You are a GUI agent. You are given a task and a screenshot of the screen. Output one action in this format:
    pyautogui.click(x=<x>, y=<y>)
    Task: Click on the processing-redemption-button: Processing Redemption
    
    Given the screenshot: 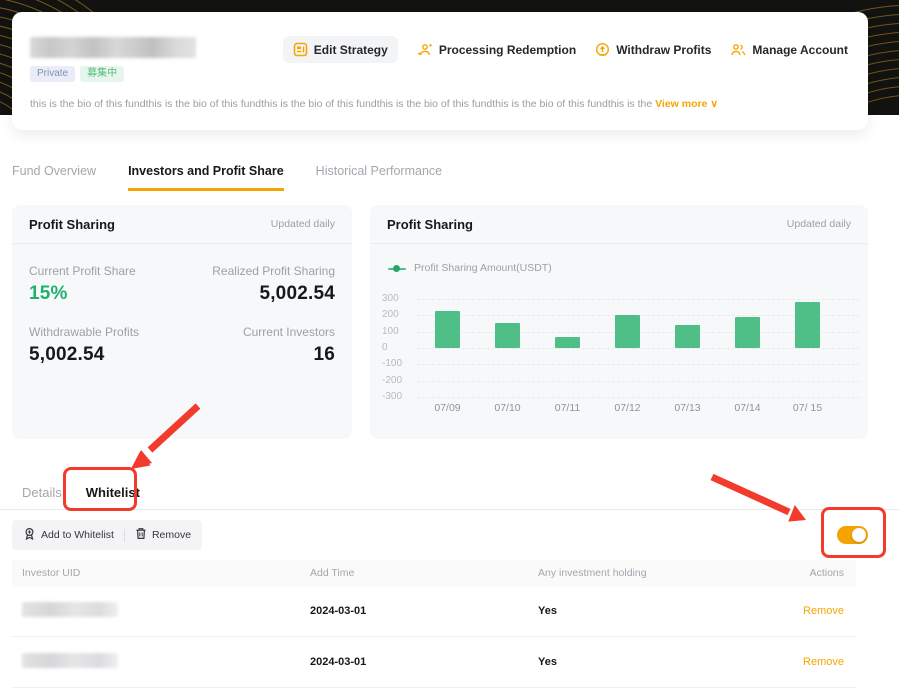 What is the action you would take?
    pyautogui.click(x=496, y=49)
    